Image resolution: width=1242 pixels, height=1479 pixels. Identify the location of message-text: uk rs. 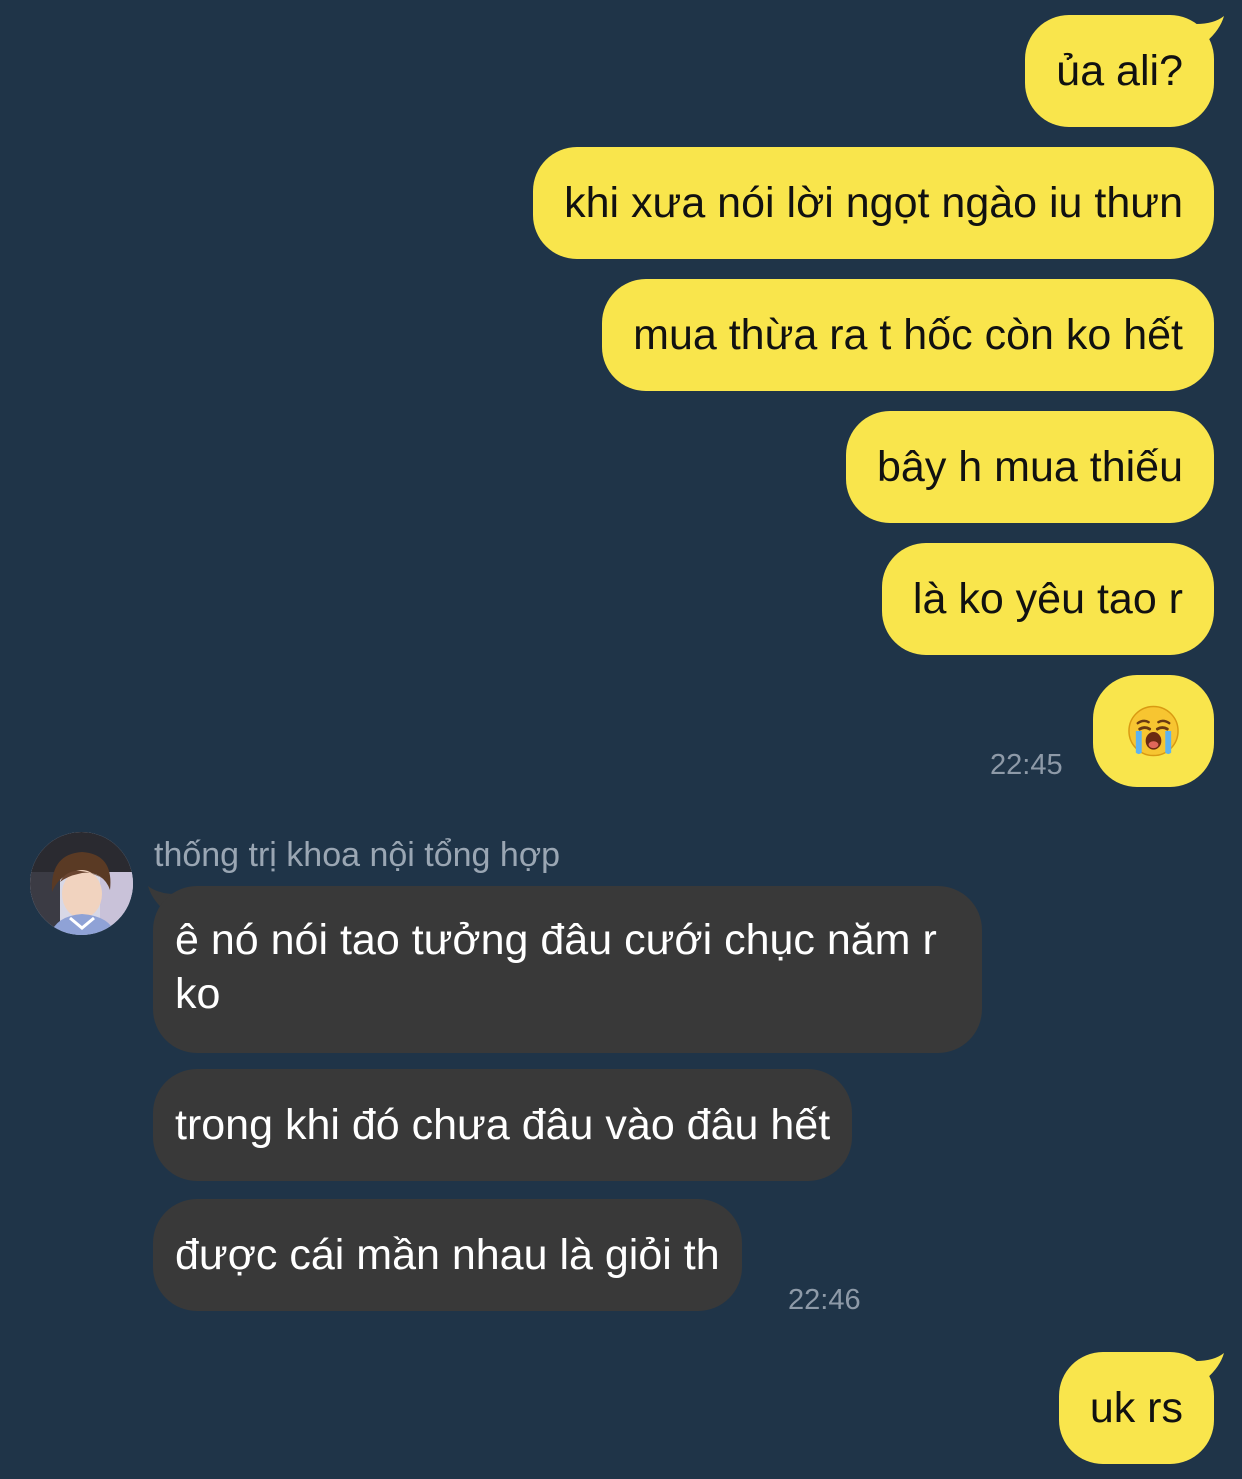
(1136, 1408).